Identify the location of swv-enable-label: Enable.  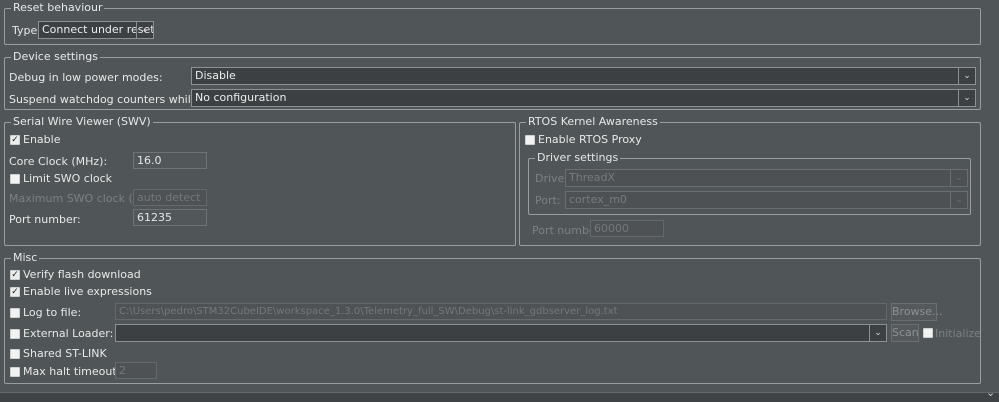
(42, 139).